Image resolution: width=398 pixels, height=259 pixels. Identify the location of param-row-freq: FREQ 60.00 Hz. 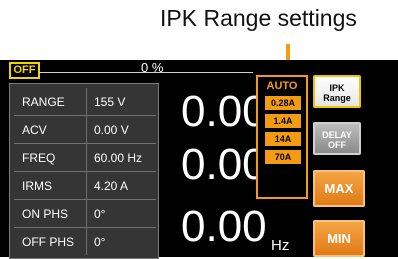
(85, 158).